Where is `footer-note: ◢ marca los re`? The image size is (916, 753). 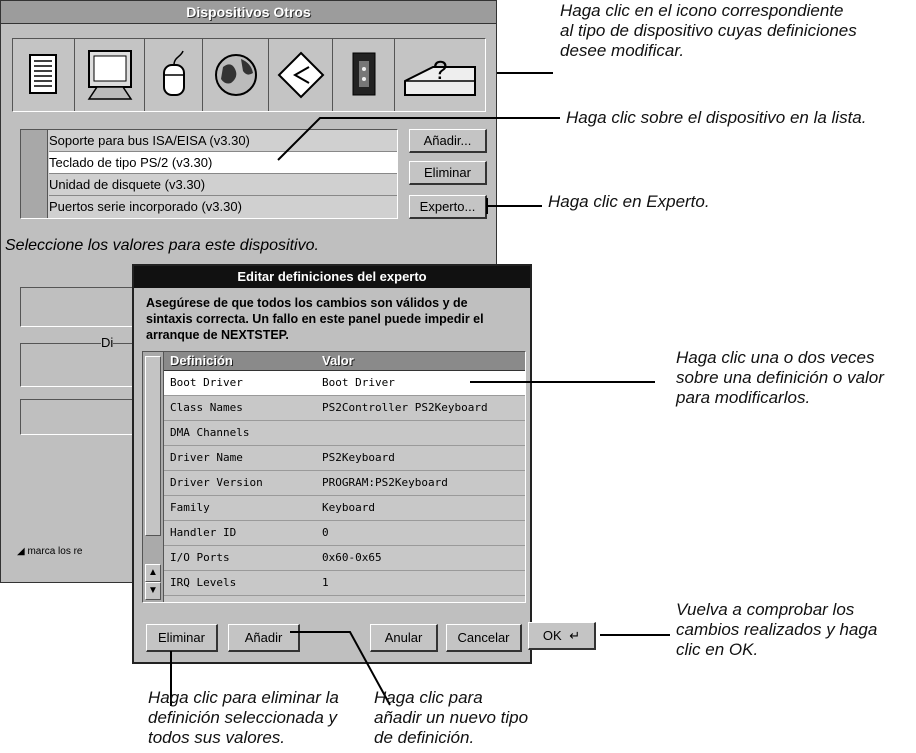
footer-note: ◢ marca los re is located at coordinates (50, 551).